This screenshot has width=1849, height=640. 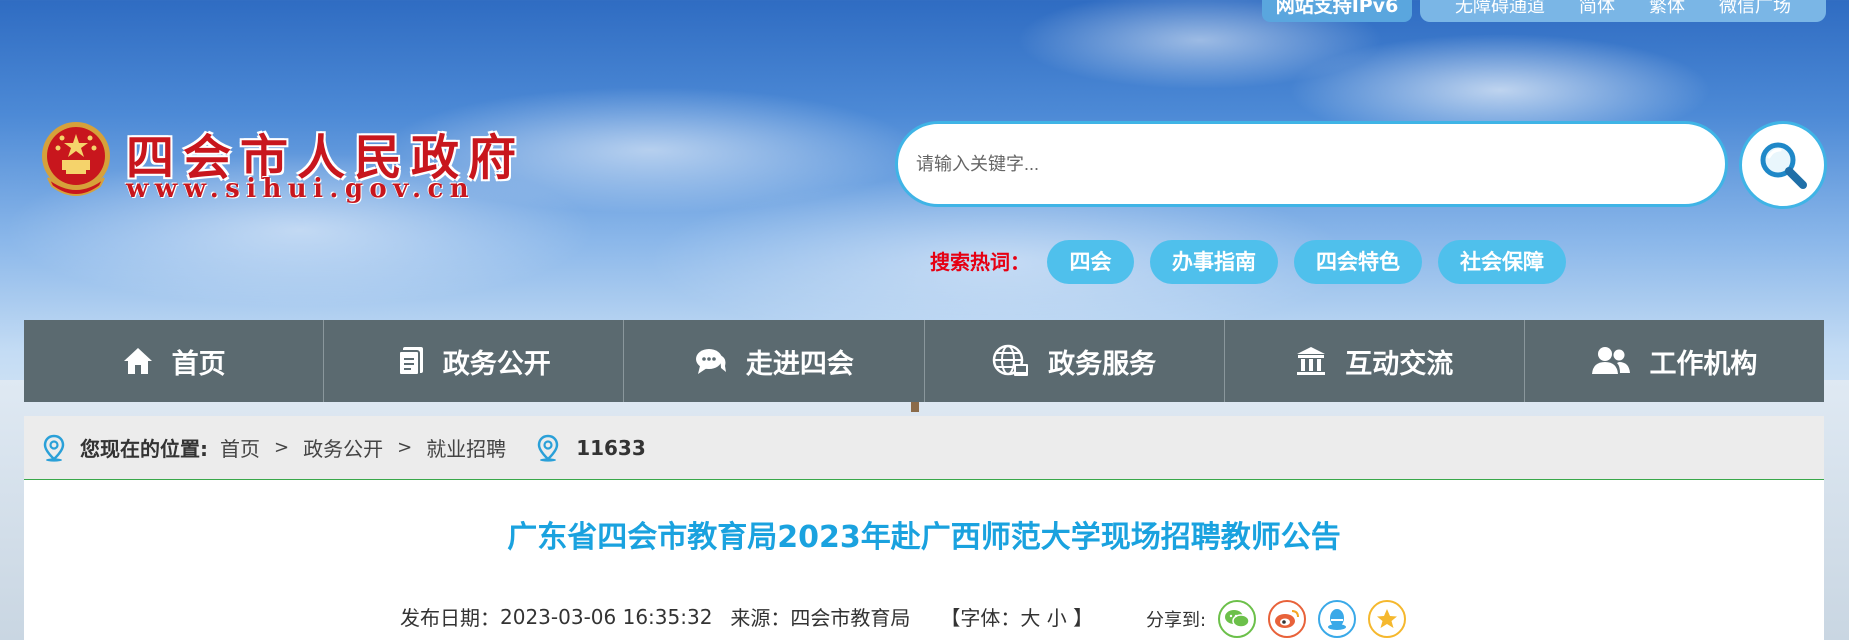 I want to click on font-large-button: 大, so click(x=1030, y=618).